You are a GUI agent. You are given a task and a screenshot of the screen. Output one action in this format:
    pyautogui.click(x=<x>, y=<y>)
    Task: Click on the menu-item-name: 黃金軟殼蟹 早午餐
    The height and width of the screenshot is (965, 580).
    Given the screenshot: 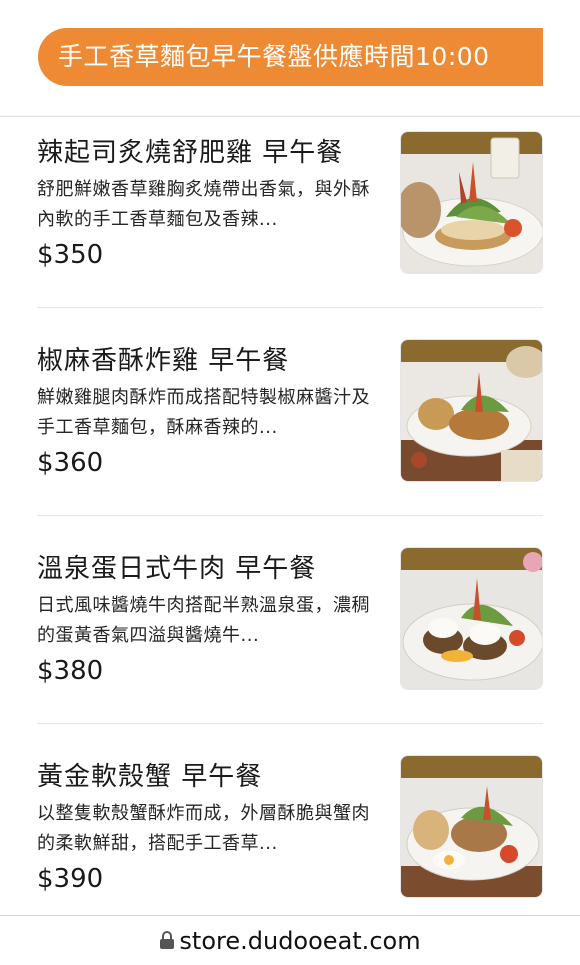 What is the action you would take?
    pyautogui.click(x=150, y=777)
    